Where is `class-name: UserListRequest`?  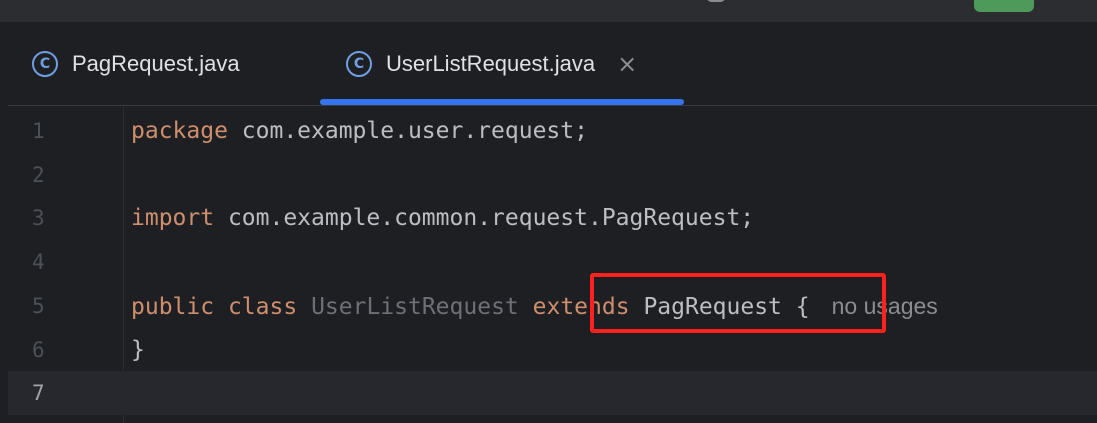
class-name: UserListRequest is located at coordinates (415, 307).